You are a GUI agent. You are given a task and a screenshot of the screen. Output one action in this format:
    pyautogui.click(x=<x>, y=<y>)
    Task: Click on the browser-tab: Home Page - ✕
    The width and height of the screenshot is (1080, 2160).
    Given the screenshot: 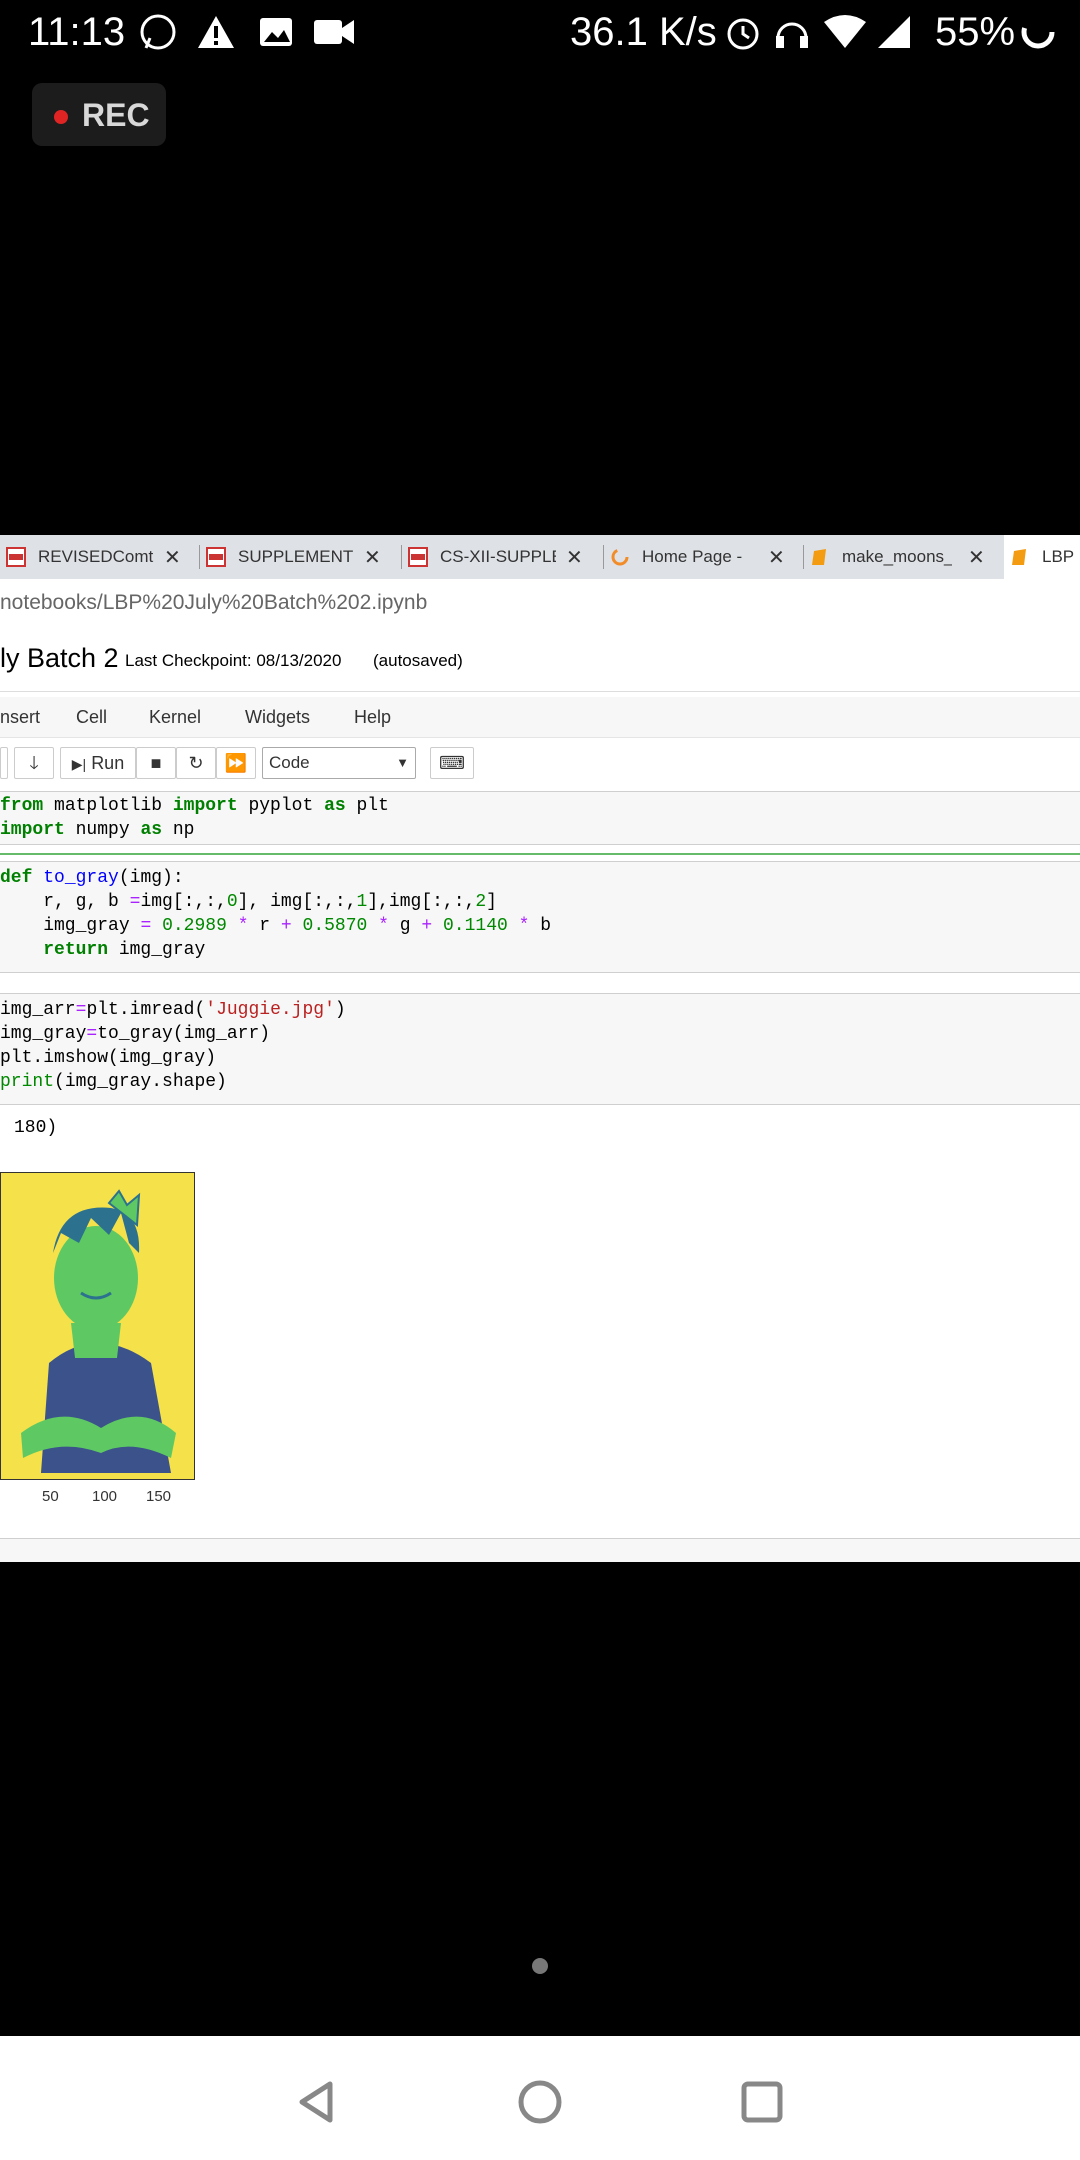 What is the action you would take?
    pyautogui.click(x=704, y=557)
    